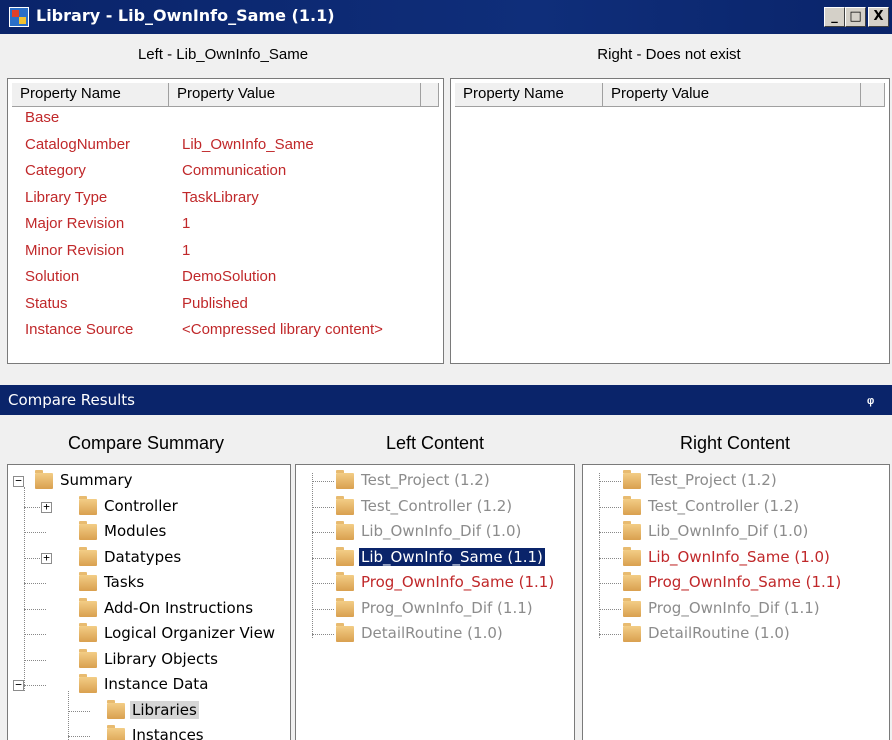 The height and width of the screenshot is (740, 892). What do you see at coordinates (430, 95) in the screenshot?
I see `left-col-header-filler` at bounding box center [430, 95].